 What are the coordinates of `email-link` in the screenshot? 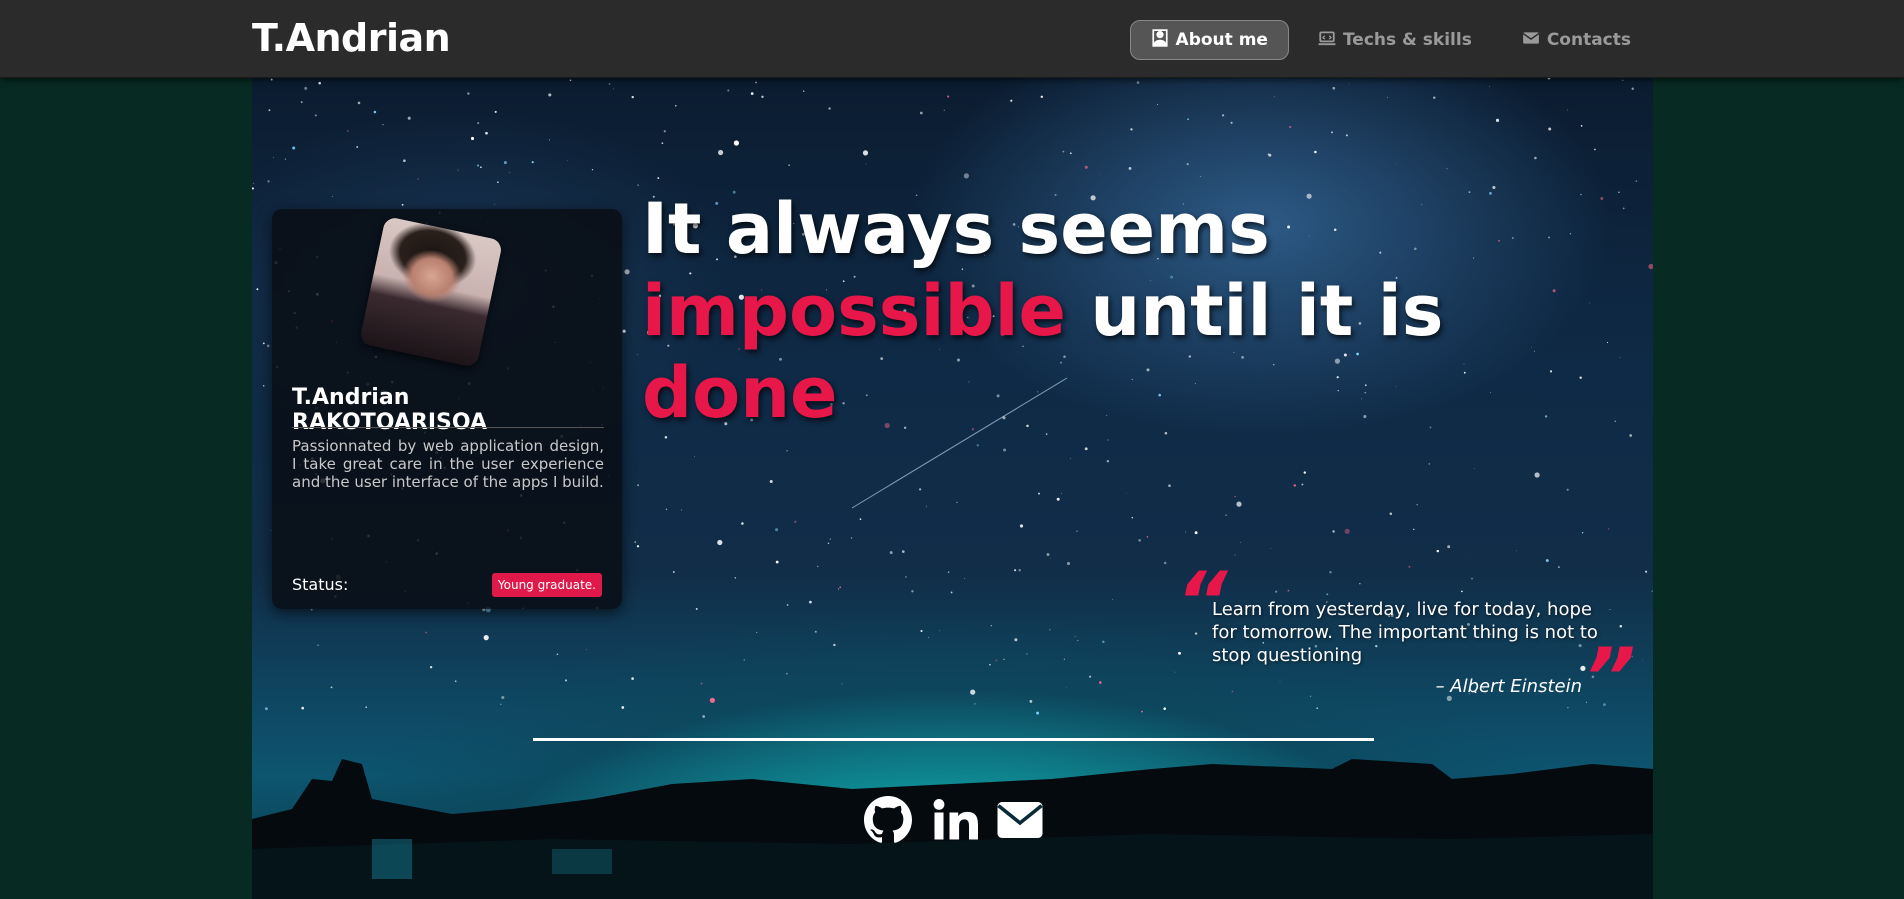 It's located at (1020, 822).